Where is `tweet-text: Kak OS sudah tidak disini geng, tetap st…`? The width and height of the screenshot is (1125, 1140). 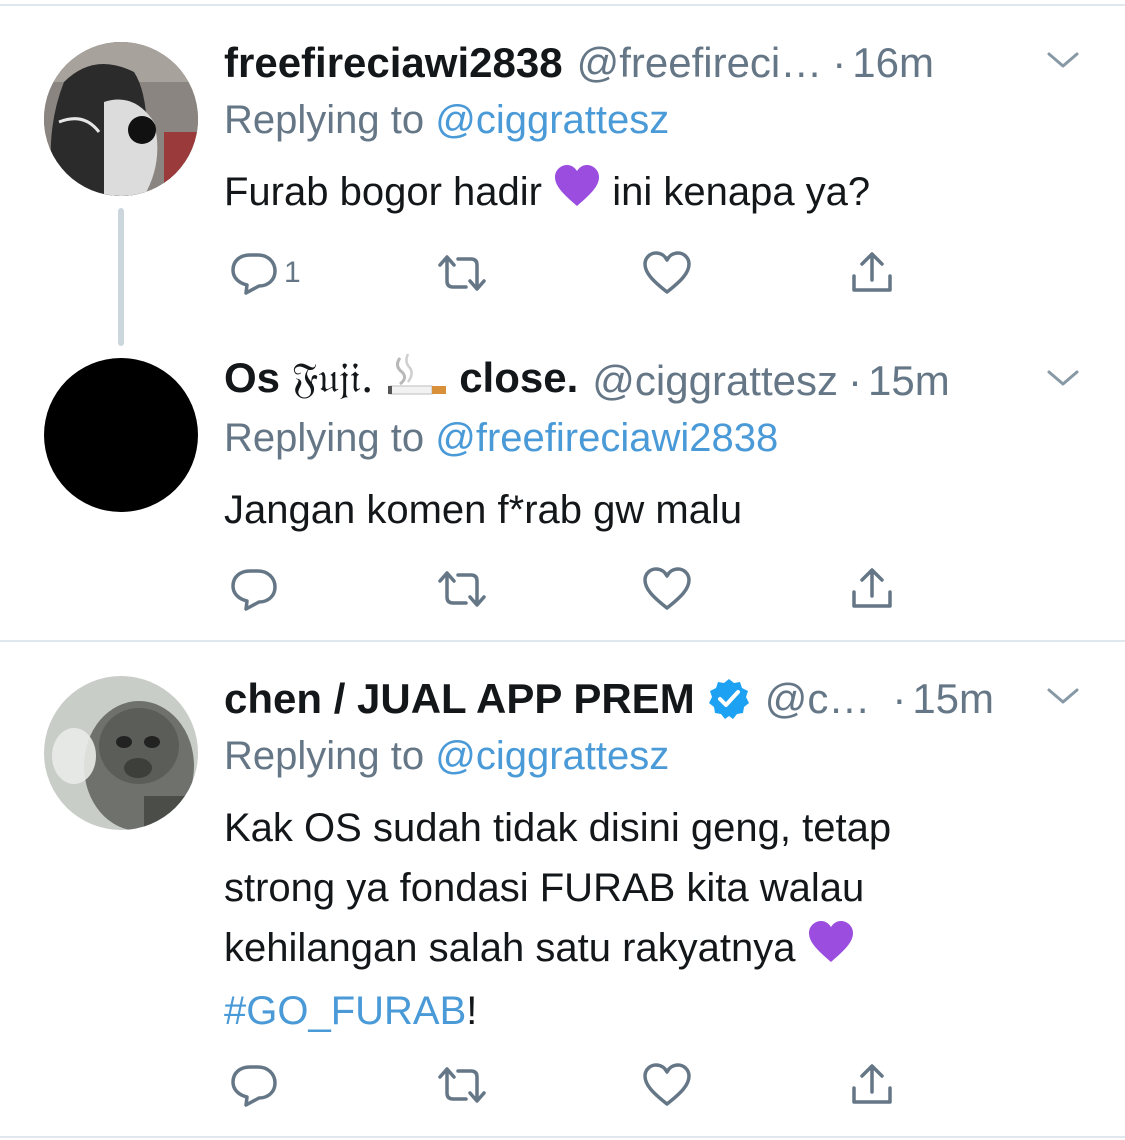
tweet-text: Kak OS sudah tidak disini geng, tetap st… is located at coordinates (557, 919).